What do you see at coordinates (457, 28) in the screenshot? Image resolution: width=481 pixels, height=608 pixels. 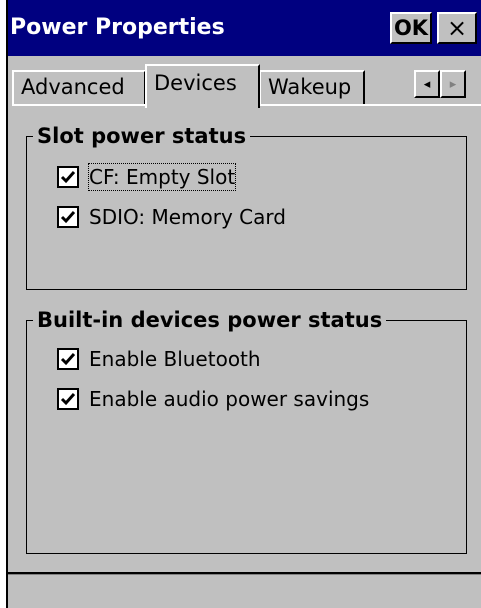 I see `close-button: ×` at bounding box center [457, 28].